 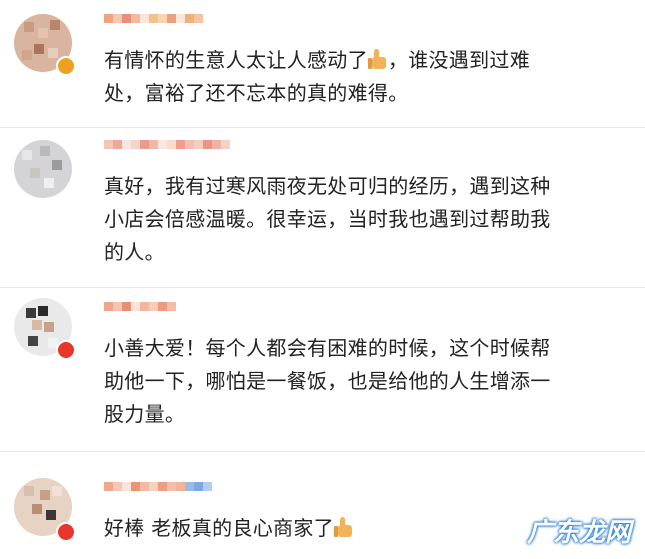 I want to click on avatar, so click(x=43, y=169).